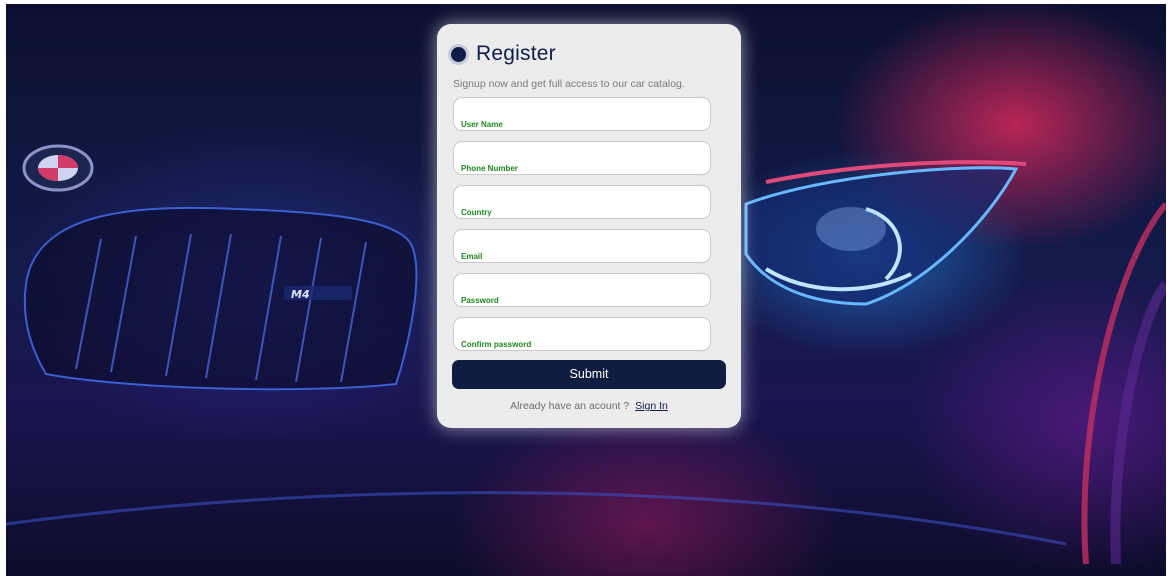 This screenshot has height=576, width=1172. I want to click on username-label: User Name, so click(482, 124).